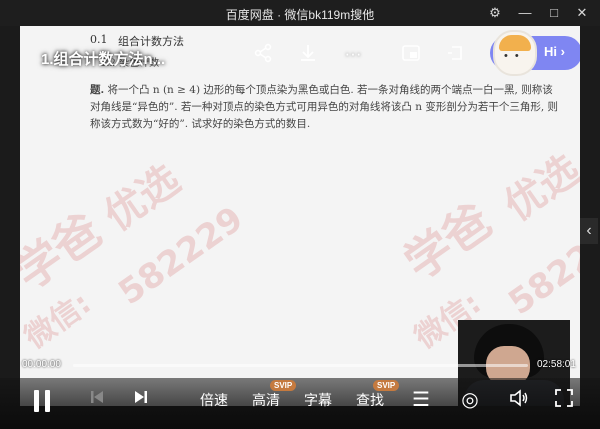 This screenshot has width=600, height=429. What do you see at coordinates (142, 198) in the screenshot?
I see `watermark-slogan: 优选` at bounding box center [142, 198].